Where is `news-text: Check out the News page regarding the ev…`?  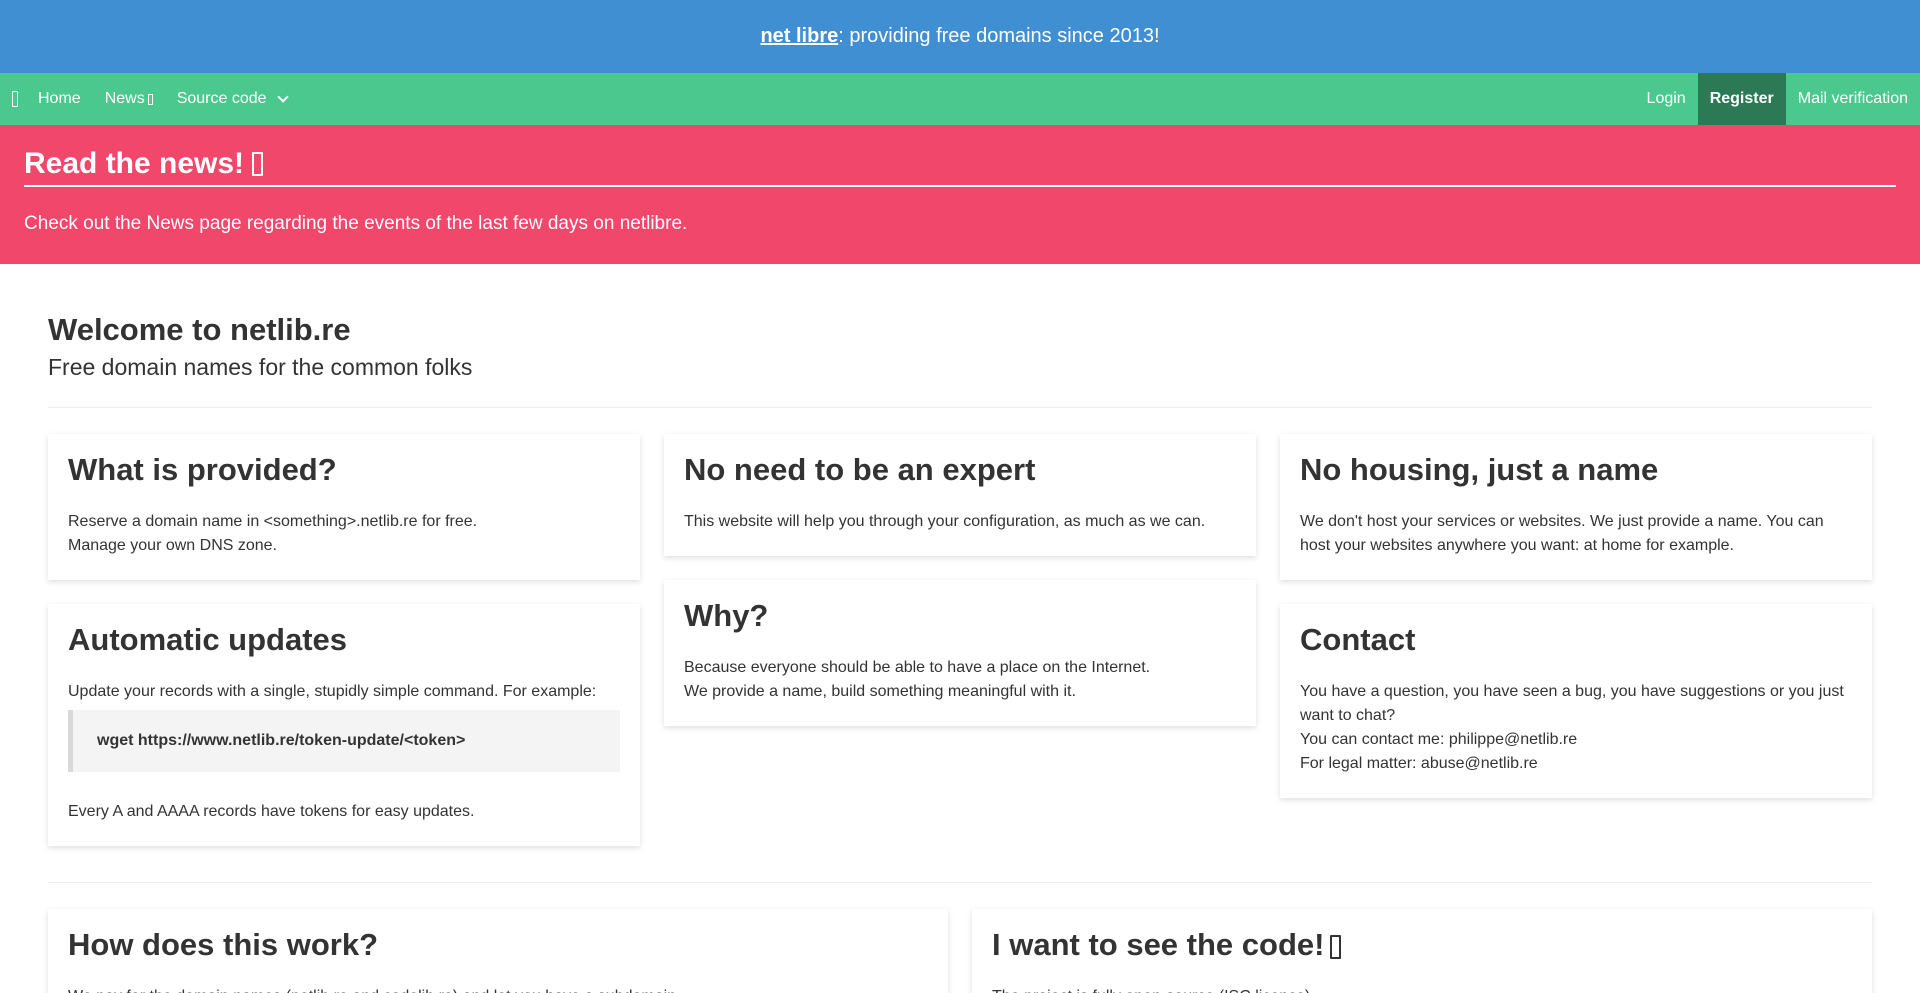
news-text: Check out the News page regarding the ev… is located at coordinates (356, 223).